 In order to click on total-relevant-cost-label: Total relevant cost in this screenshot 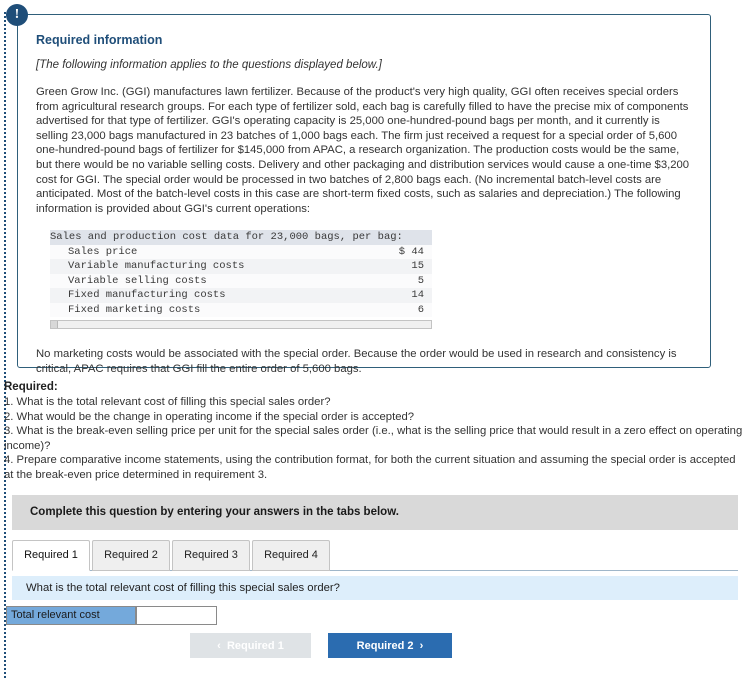, I will do `click(71, 615)`.